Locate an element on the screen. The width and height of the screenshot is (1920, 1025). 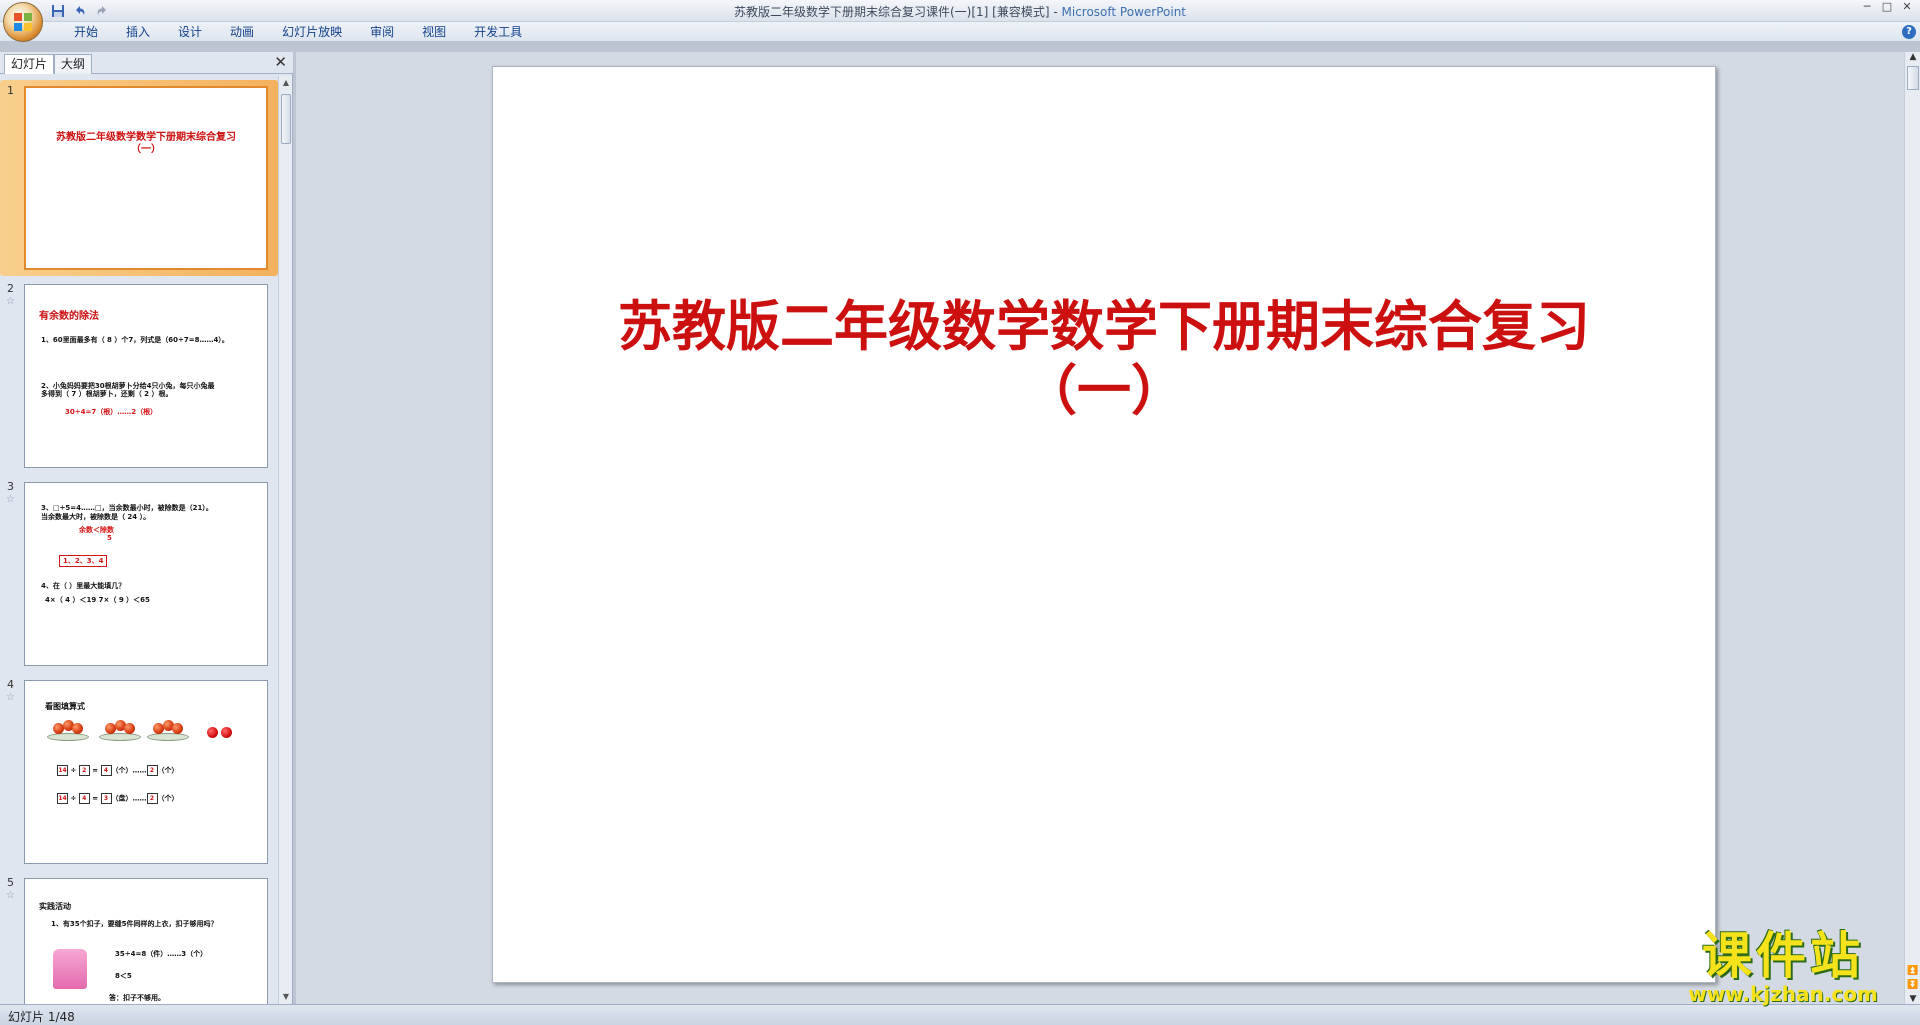
tab-insert: 插入 is located at coordinates (138, 32).